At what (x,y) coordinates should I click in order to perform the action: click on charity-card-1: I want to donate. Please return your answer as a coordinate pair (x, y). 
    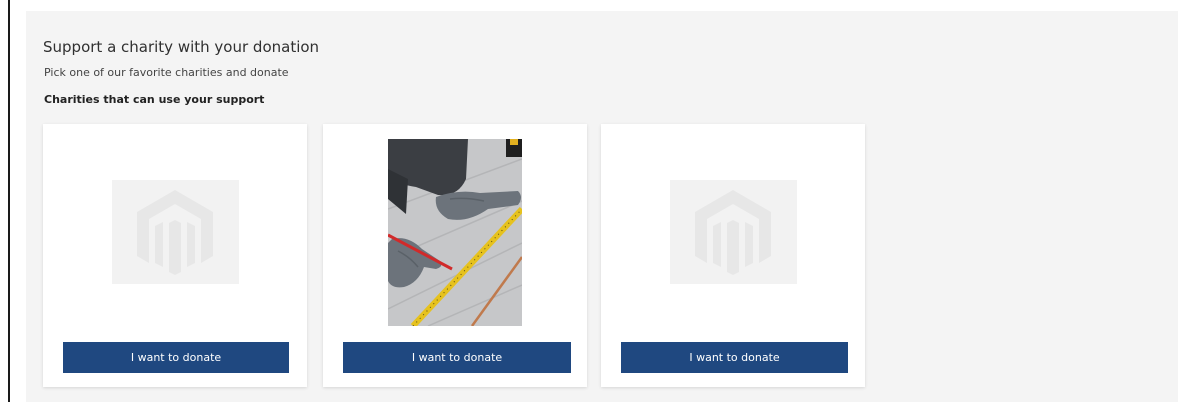
    Looking at the image, I should click on (175, 255).